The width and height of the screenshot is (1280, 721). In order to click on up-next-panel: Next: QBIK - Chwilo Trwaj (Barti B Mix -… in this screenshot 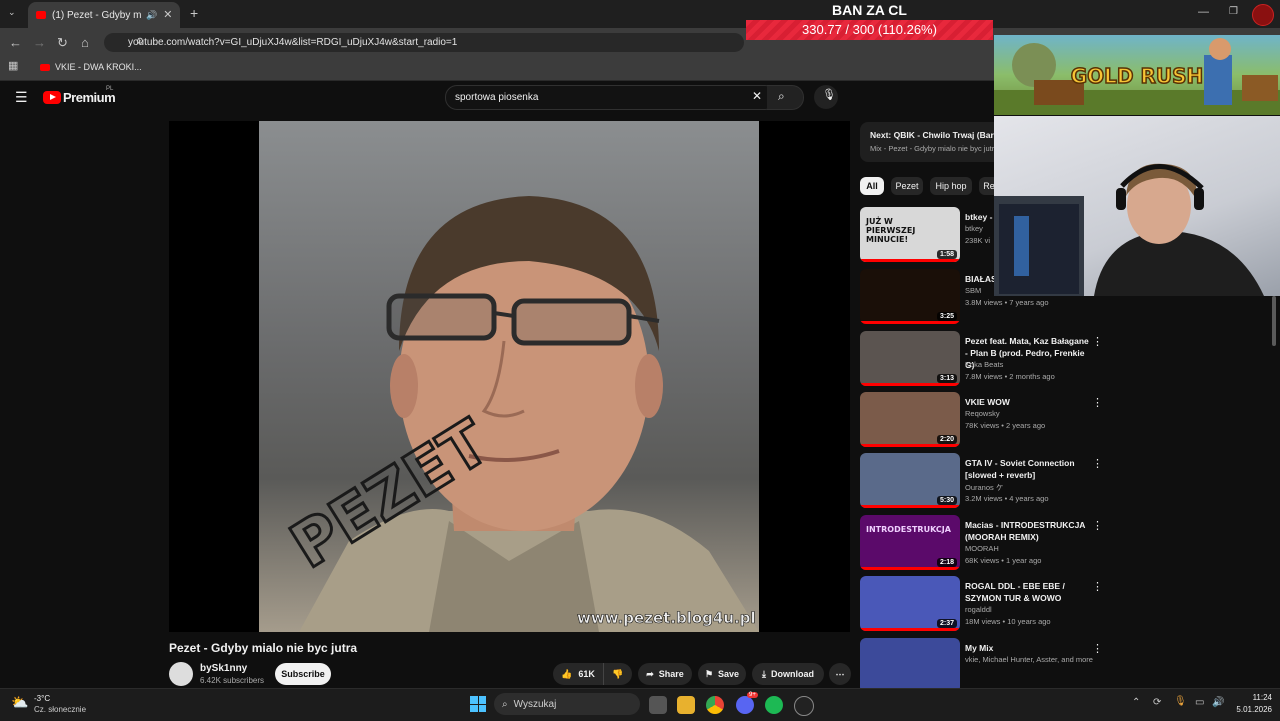, I will do `click(933, 142)`.